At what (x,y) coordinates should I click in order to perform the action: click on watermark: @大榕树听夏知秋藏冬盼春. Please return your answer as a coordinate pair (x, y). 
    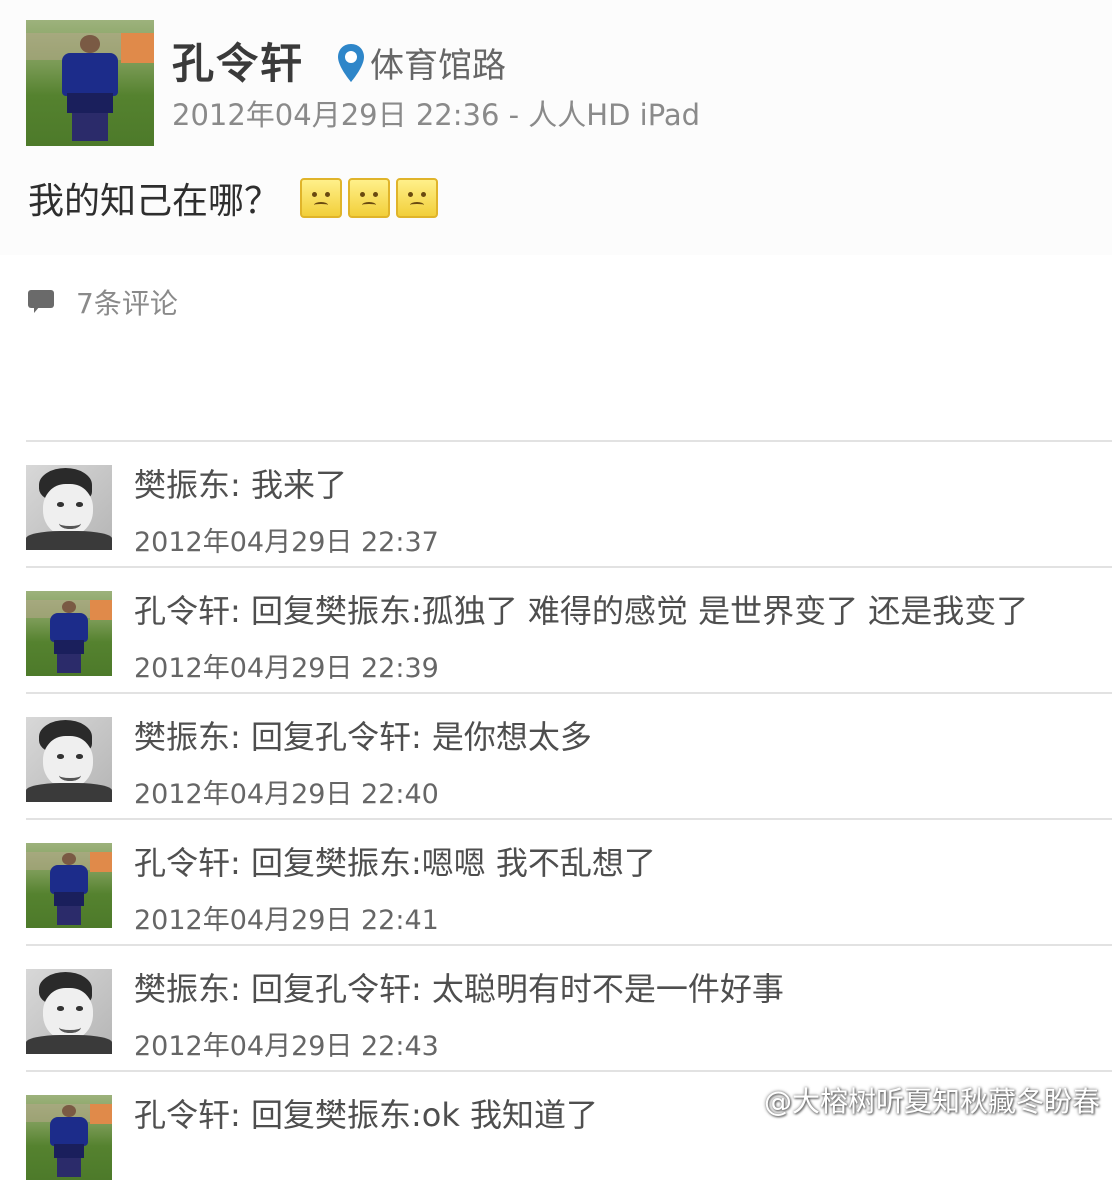
    Looking at the image, I should click on (909, 1100).